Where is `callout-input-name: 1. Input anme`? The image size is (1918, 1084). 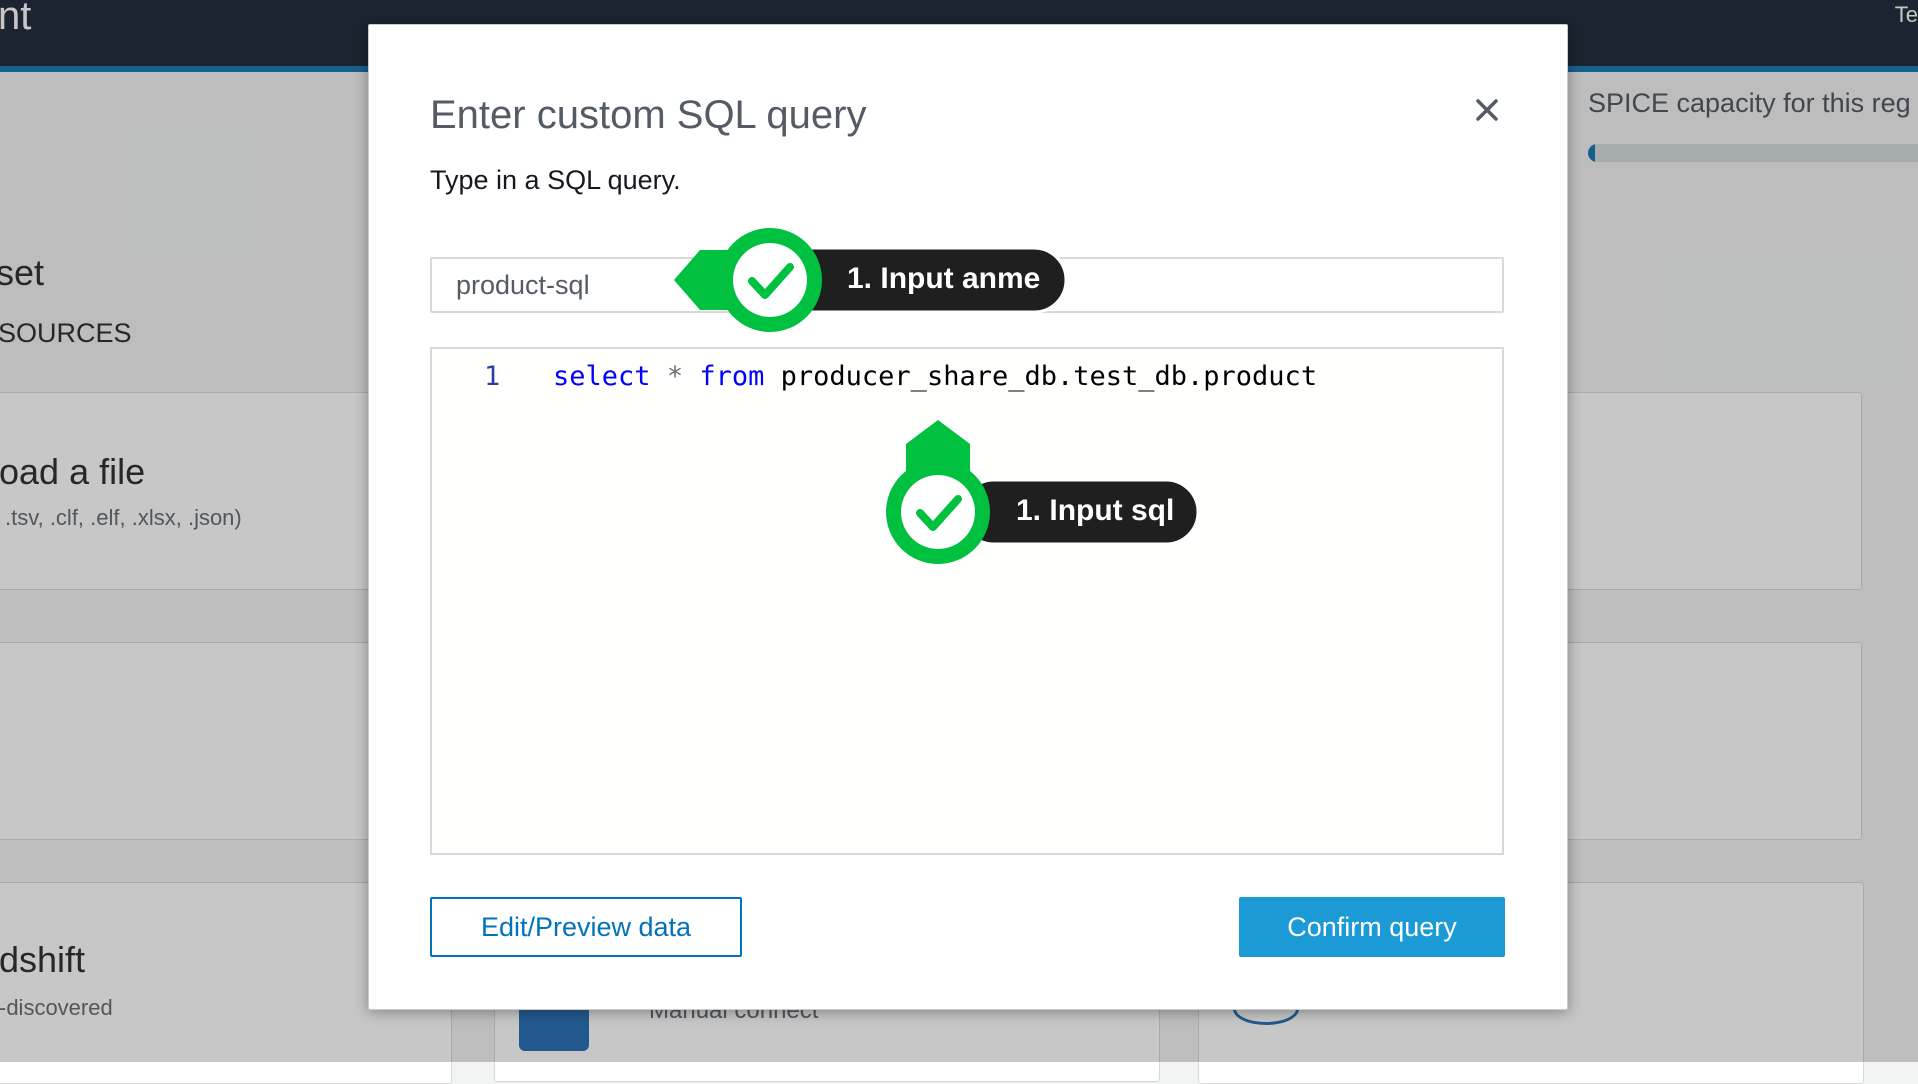
callout-input-name: 1. Input anme is located at coordinates (870, 280).